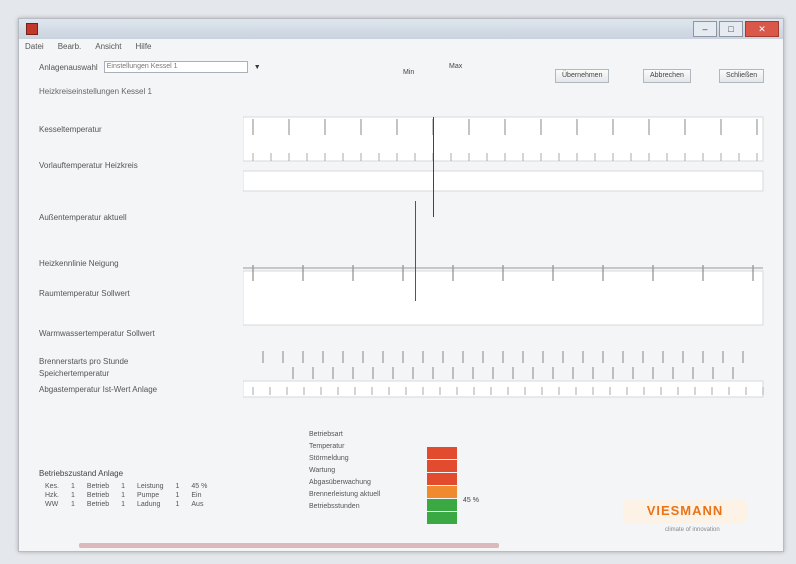 This screenshot has width=796, height=564. What do you see at coordinates (456, 66) in the screenshot?
I see `max-marker: Max` at bounding box center [456, 66].